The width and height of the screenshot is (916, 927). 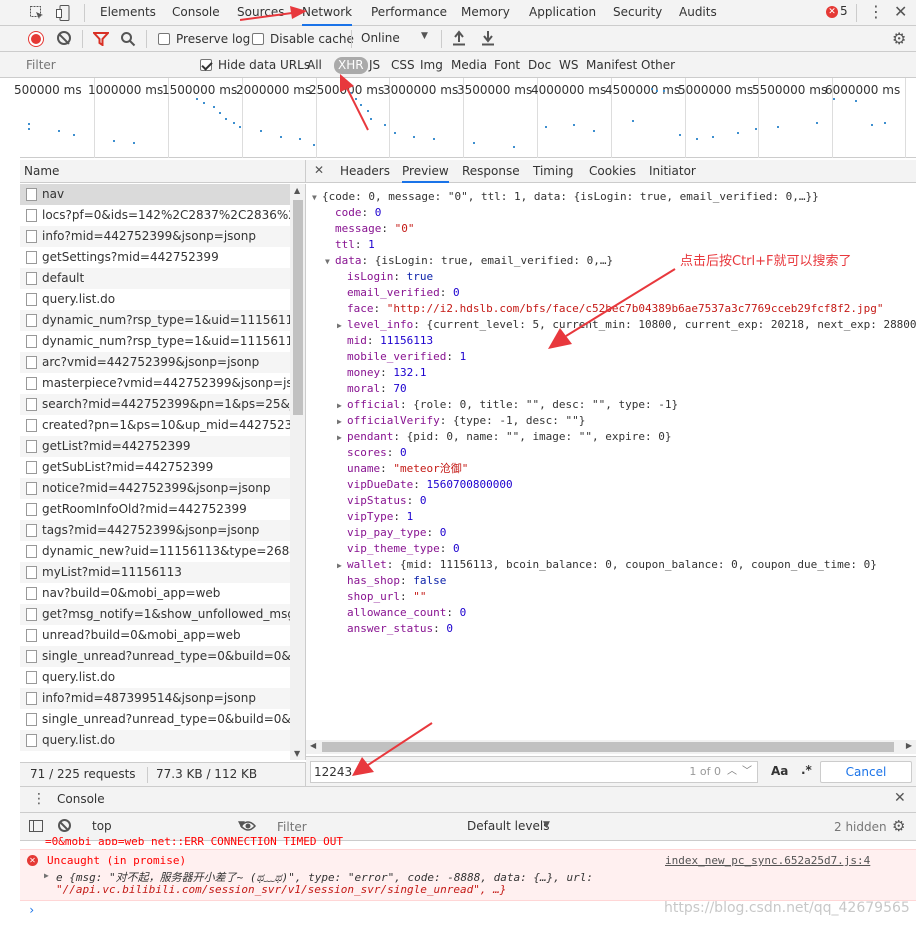 I want to click on tab-application: Application, so click(x=562, y=13).